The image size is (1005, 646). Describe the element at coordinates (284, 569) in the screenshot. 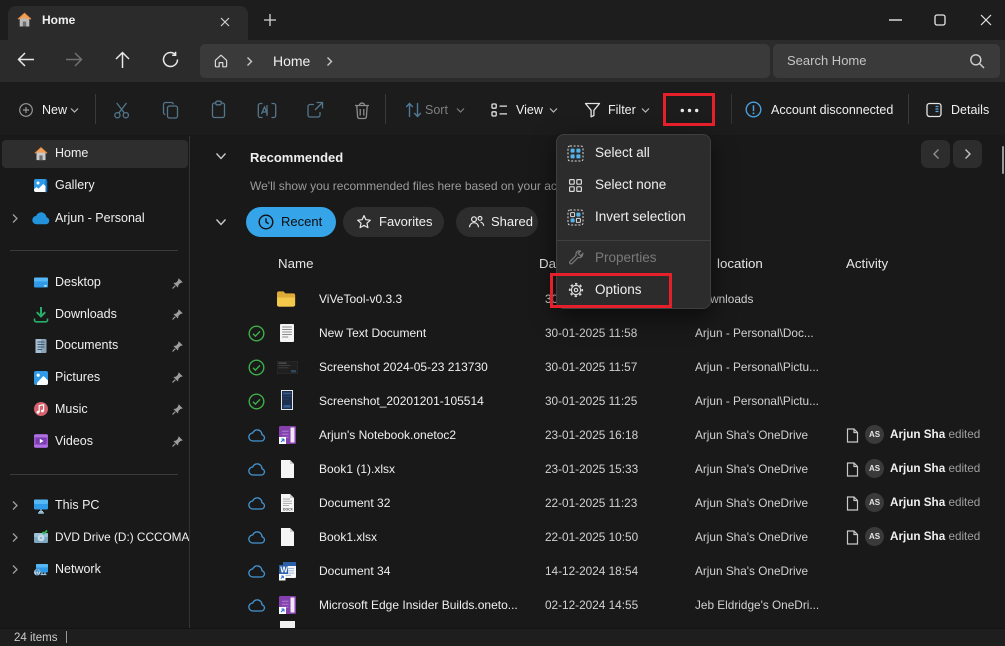

I see `svg-text: W` at that location.